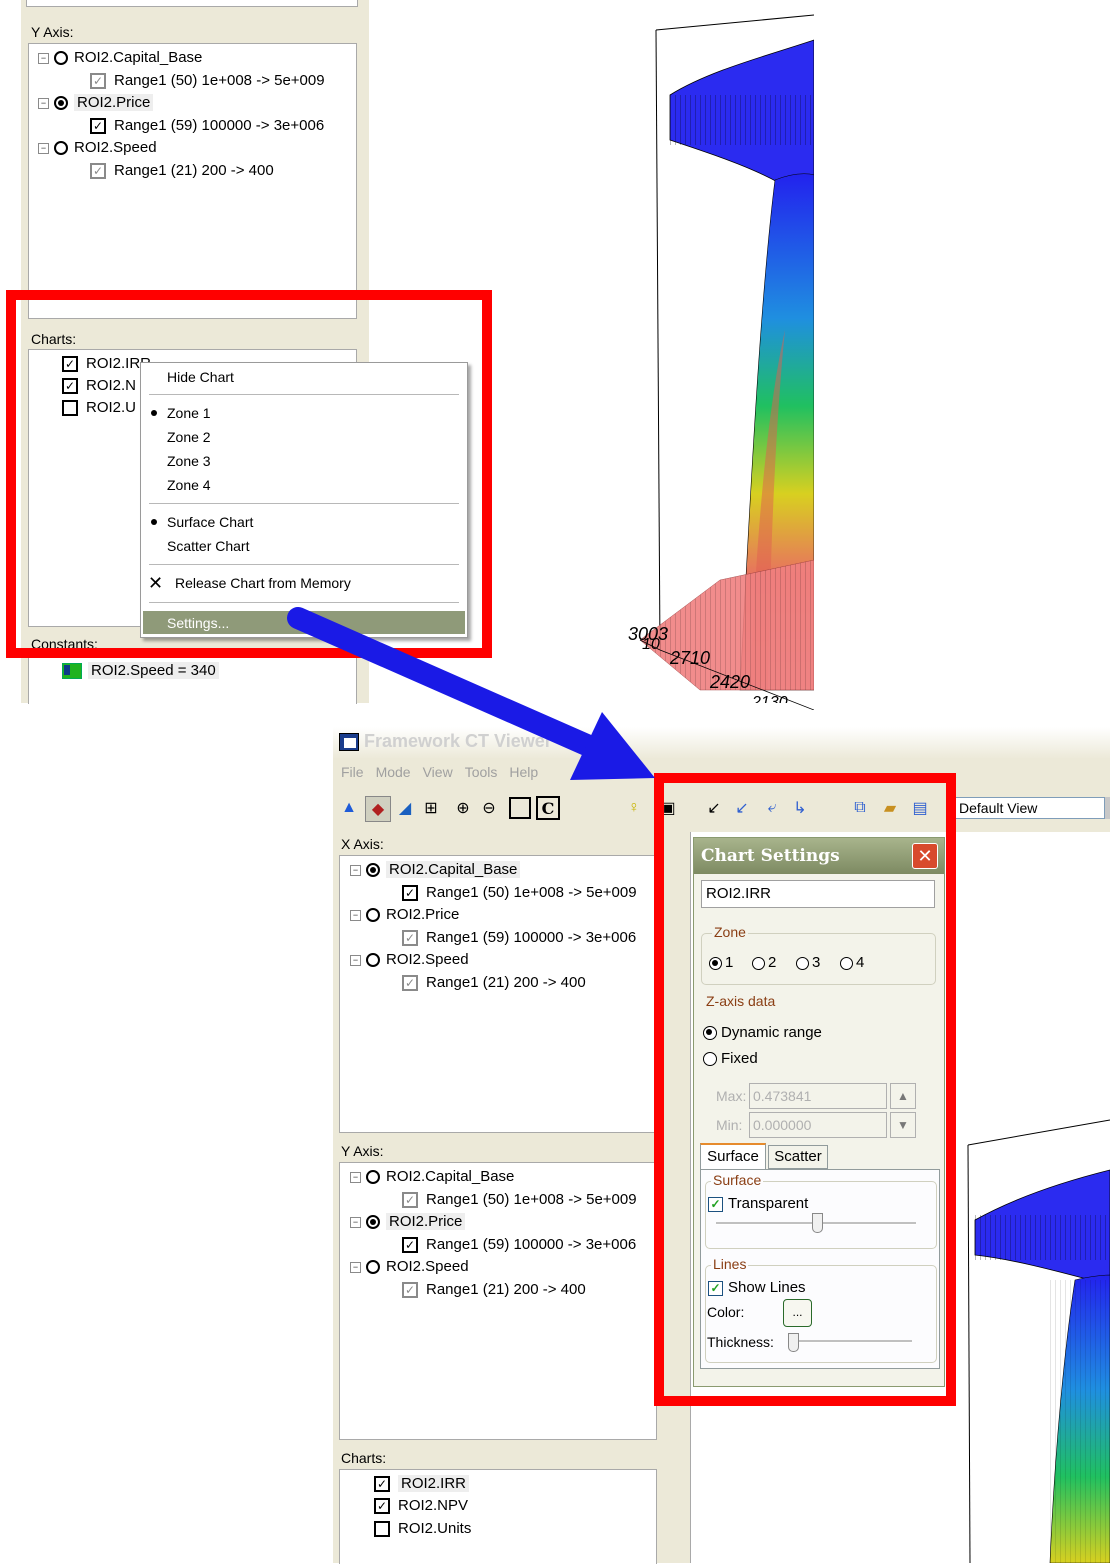 This screenshot has width=1110, height=1564. I want to click on y-tree-range-capital-base: ✓ Range1 (50) 1e+008 -> 5e+009, so click(519, 1200).